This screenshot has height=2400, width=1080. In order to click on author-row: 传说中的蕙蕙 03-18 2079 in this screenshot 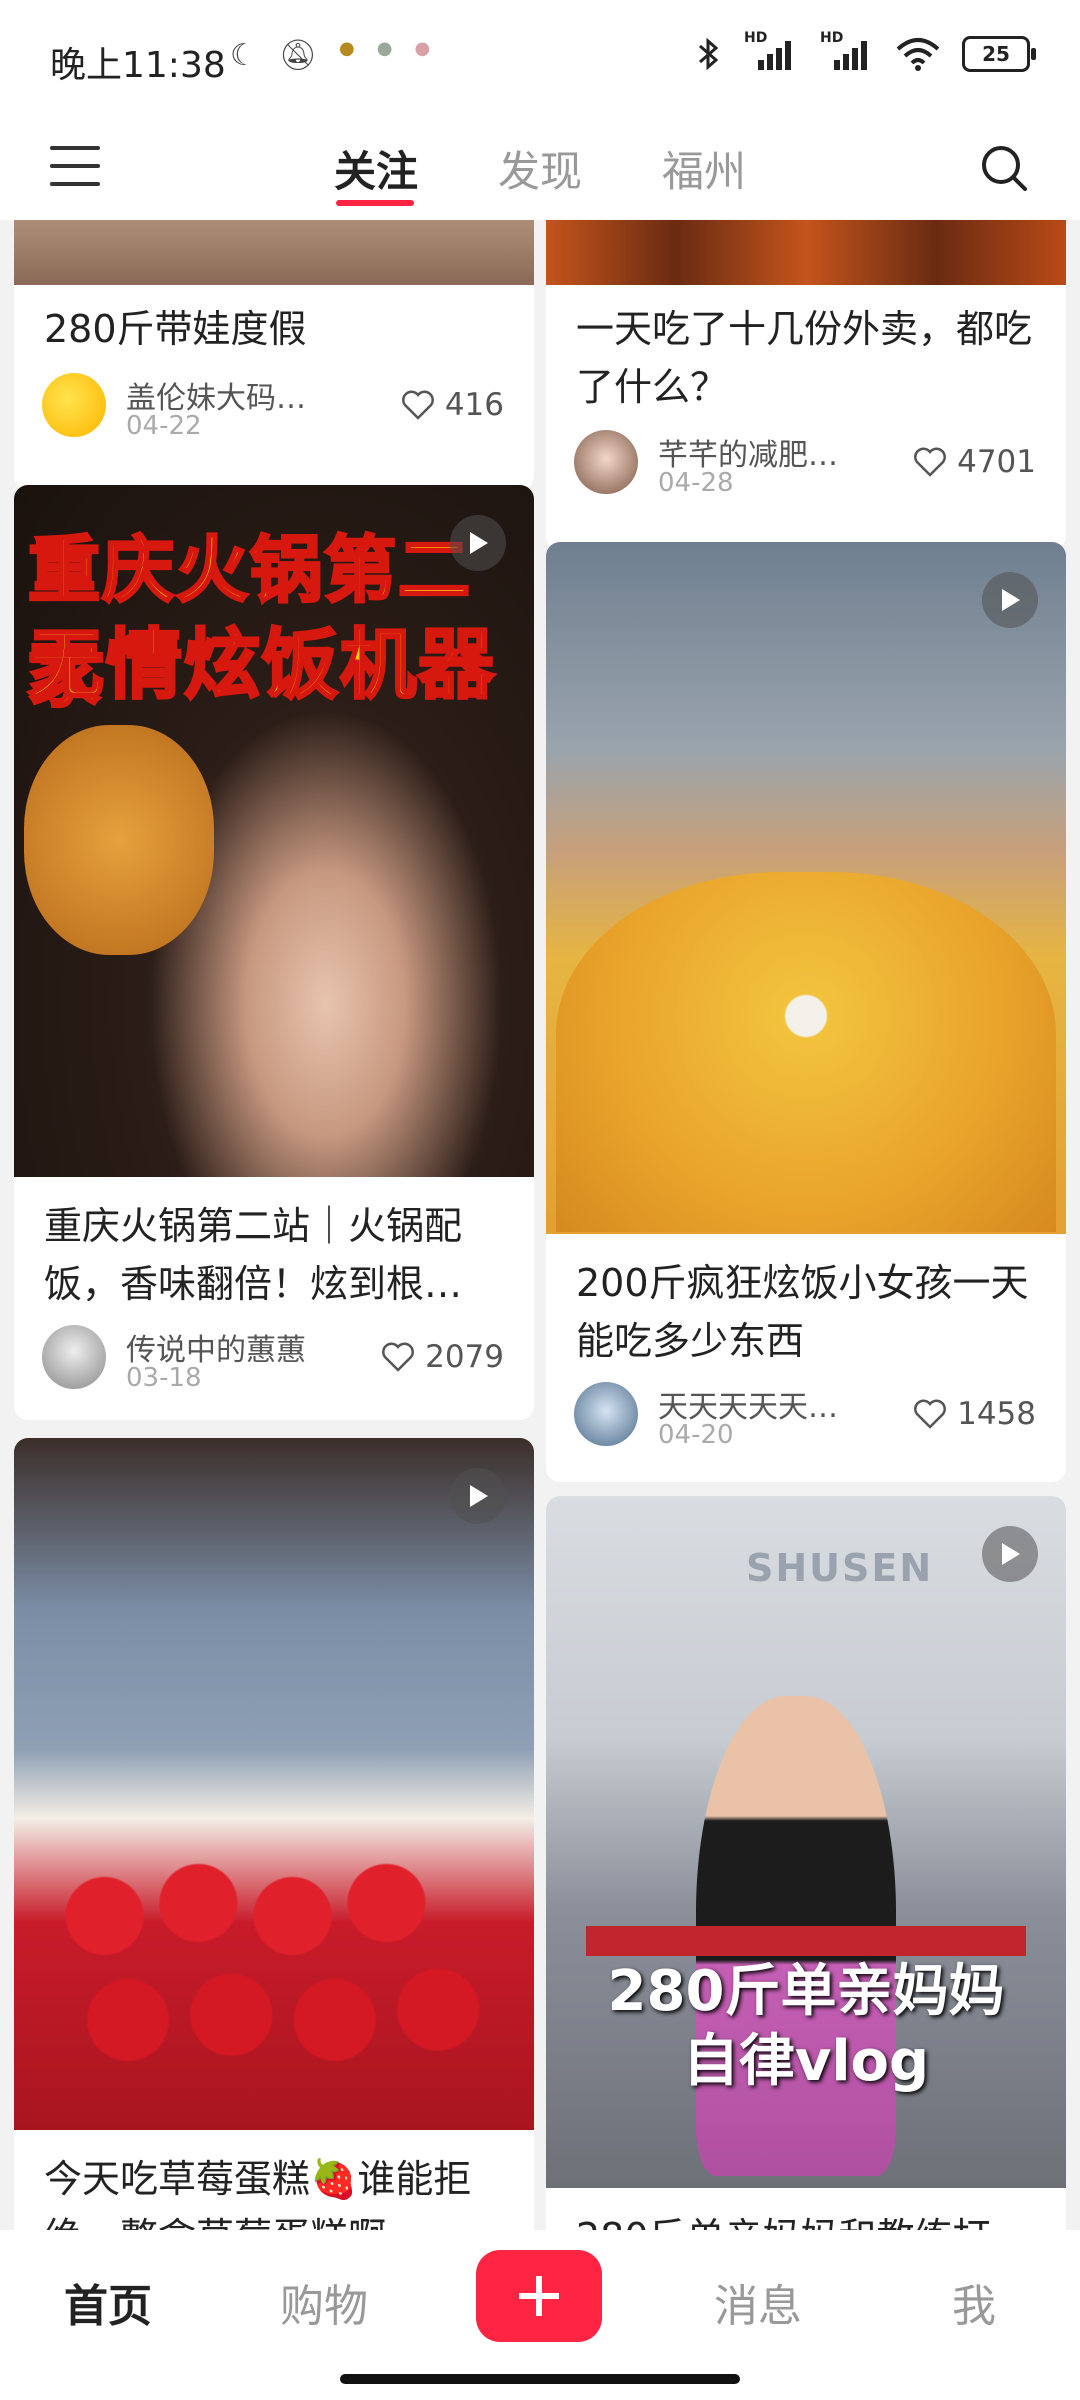, I will do `click(273, 1360)`.